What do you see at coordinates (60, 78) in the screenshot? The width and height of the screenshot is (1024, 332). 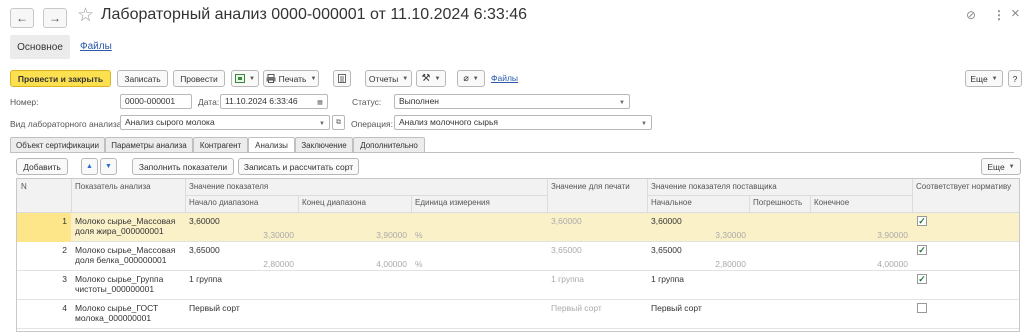 I see `post-and-close-button: Провести и закрыть` at bounding box center [60, 78].